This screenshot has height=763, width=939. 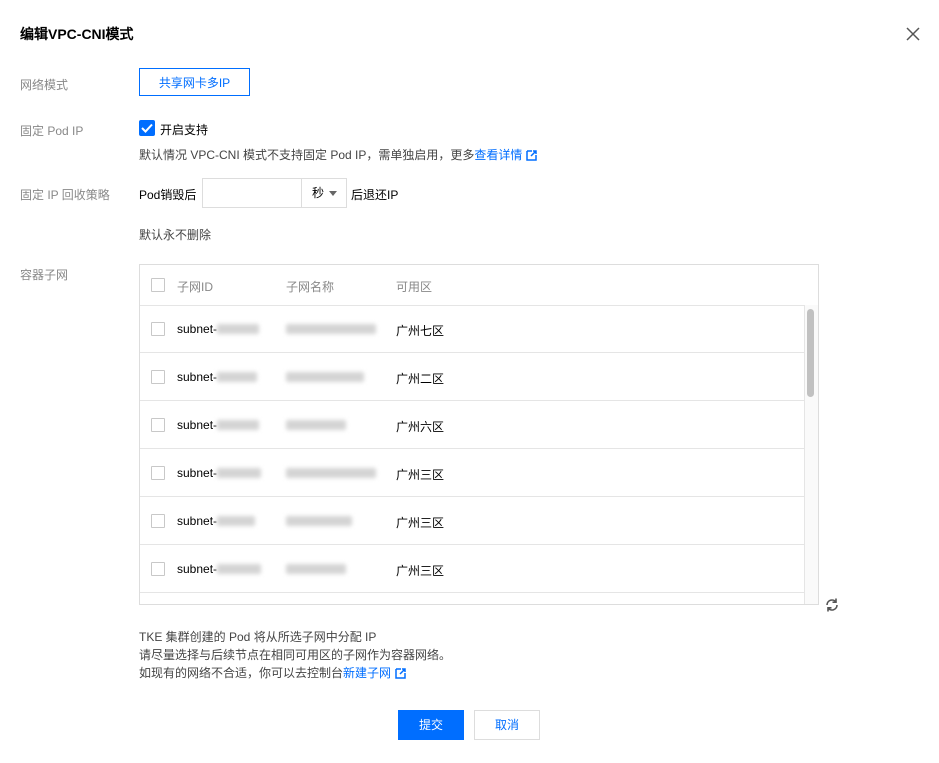 What do you see at coordinates (252, 193) in the screenshot?
I see `recycle-seconds-input` at bounding box center [252, 193].